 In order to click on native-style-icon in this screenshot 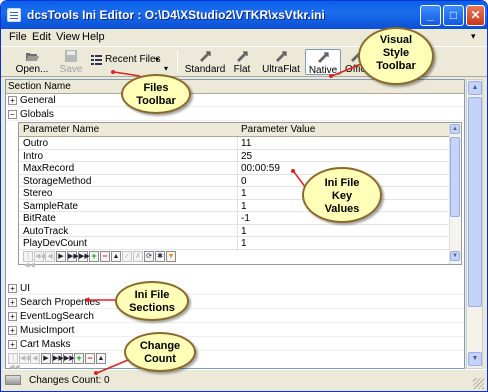, I will do `click(323, 57)`.